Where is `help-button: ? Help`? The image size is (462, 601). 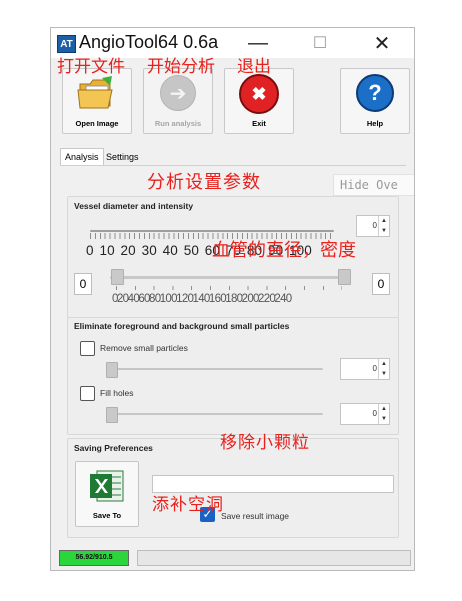 help-button: ? Help is located at coordinates (375, 101).